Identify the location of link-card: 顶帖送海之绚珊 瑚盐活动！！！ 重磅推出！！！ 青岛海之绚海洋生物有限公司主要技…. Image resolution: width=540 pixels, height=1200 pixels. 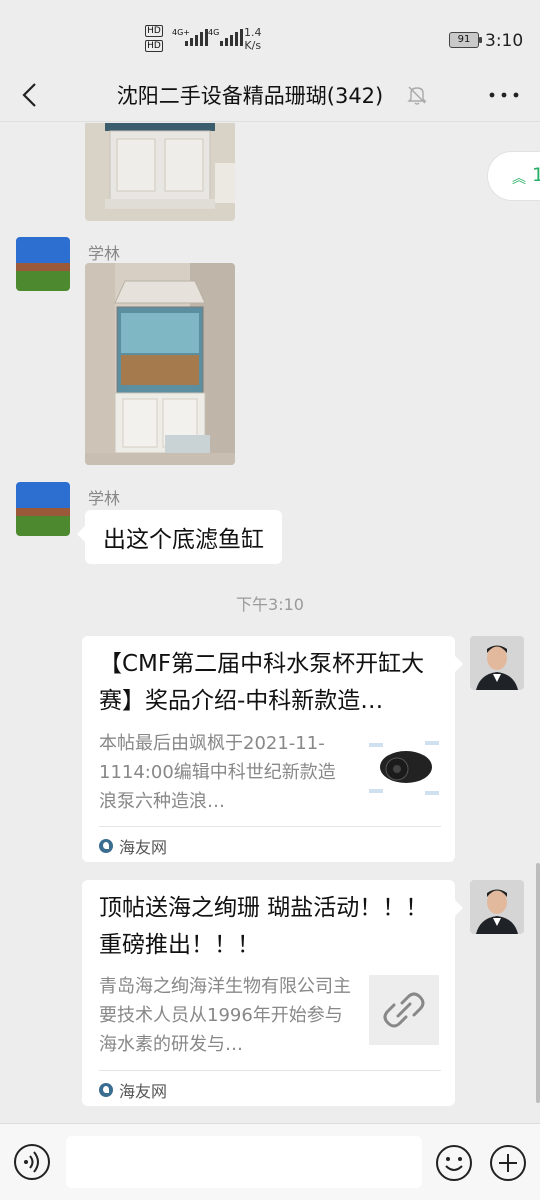
(272, 993).